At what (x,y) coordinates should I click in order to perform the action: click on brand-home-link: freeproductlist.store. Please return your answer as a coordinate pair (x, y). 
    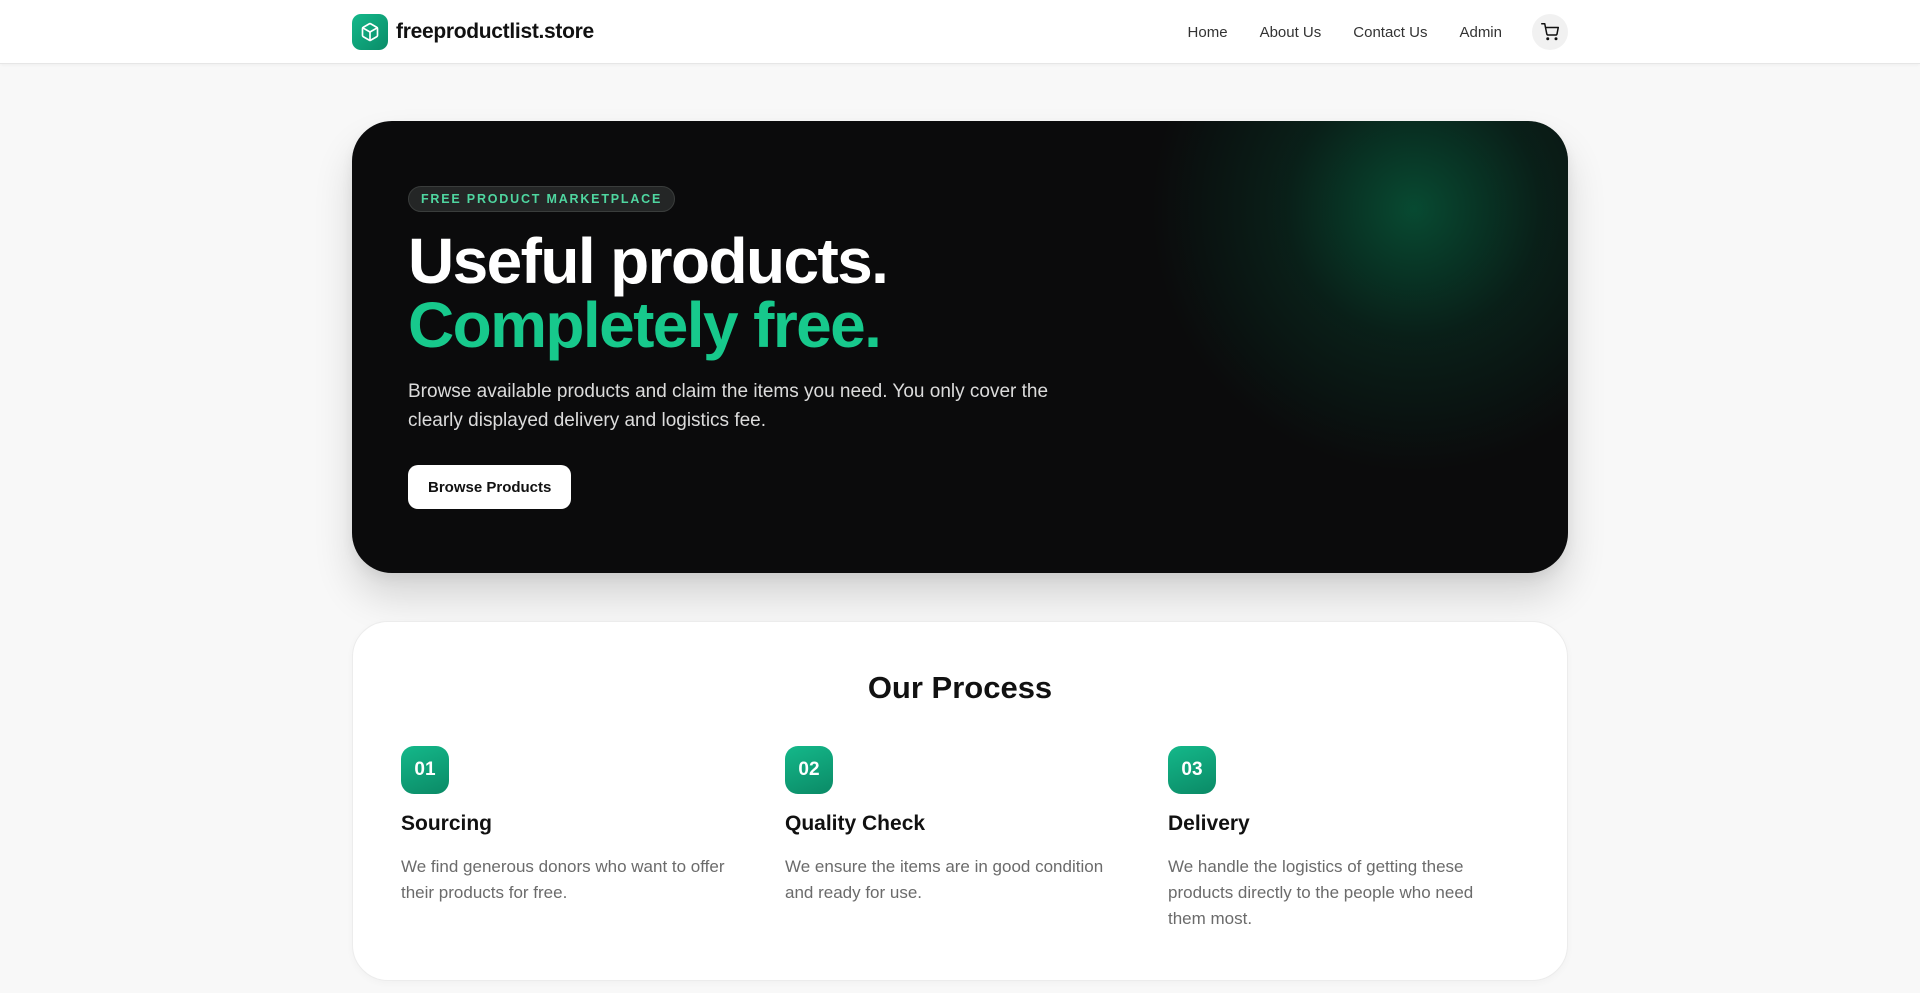
    Looking at the image, I should click on (473, 32).